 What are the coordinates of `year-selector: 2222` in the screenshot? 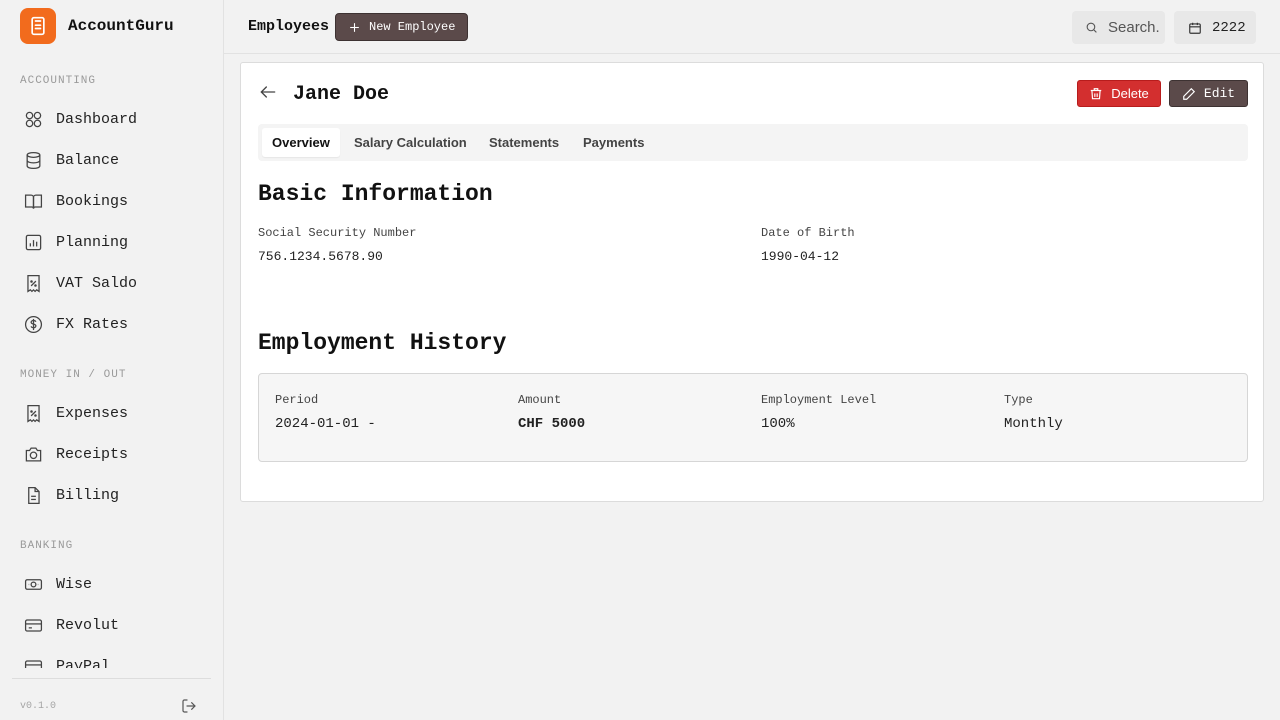 It's located at (1215, 27).